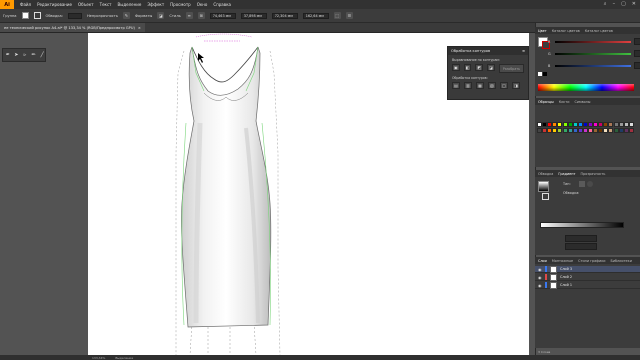 This screenshot has width=640, height=360. I want to click on slider-r-track, so click(593, 41).